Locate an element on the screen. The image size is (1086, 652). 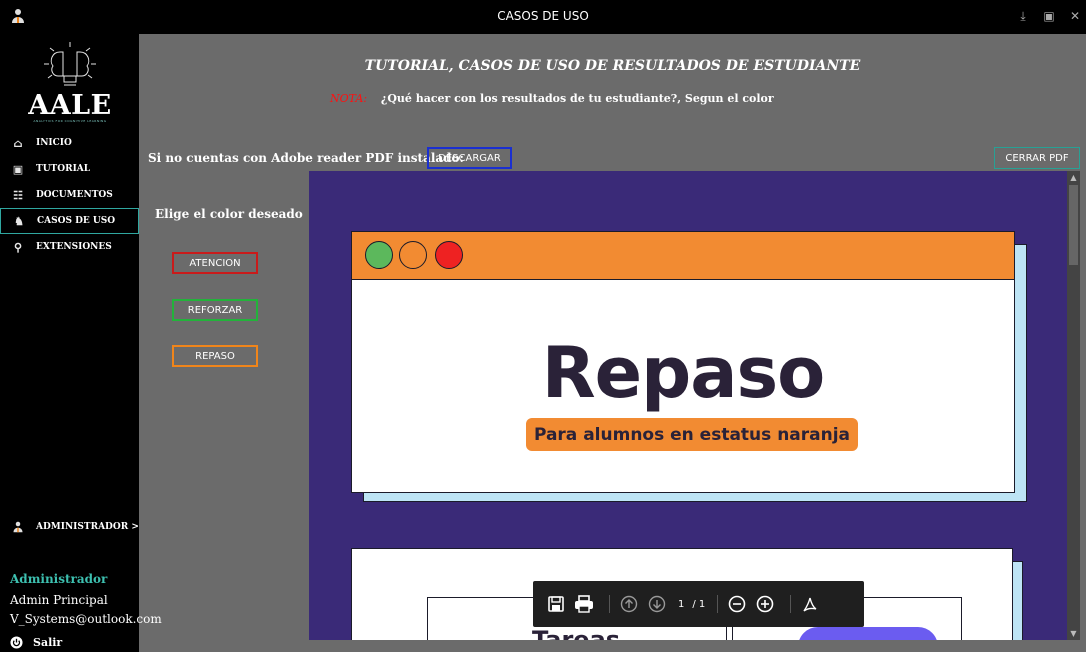
close-pdf-button: CERRAR PDF is located at coordinates (1037, 158).